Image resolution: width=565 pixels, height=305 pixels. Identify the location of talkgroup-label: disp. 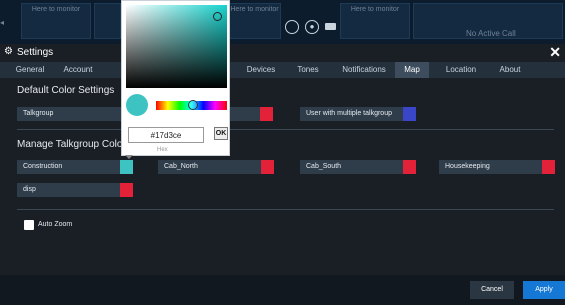
(29, 189).